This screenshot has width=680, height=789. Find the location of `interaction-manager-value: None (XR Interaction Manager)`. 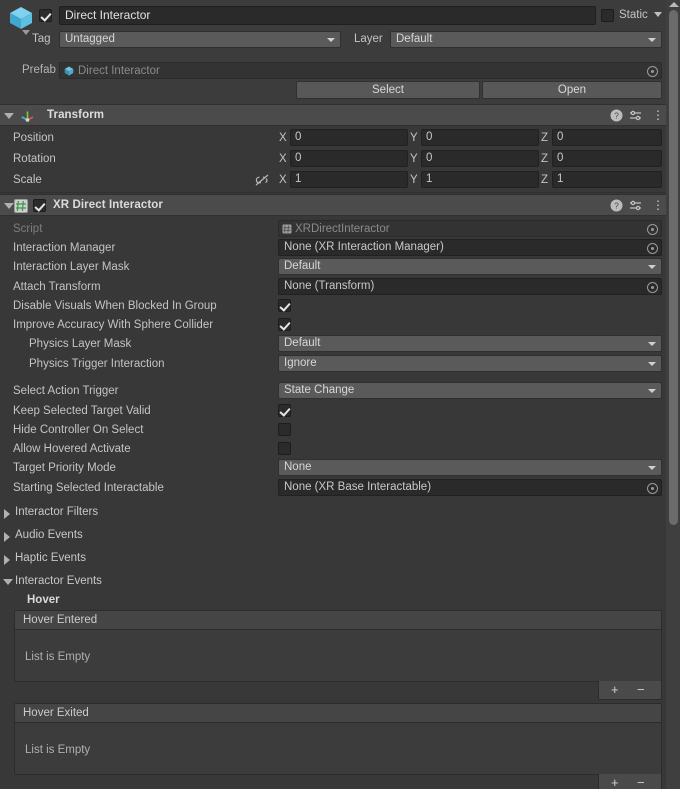

interaction-manager-value: None (XR Interaction Manager) is located at coordinates (364, 247).